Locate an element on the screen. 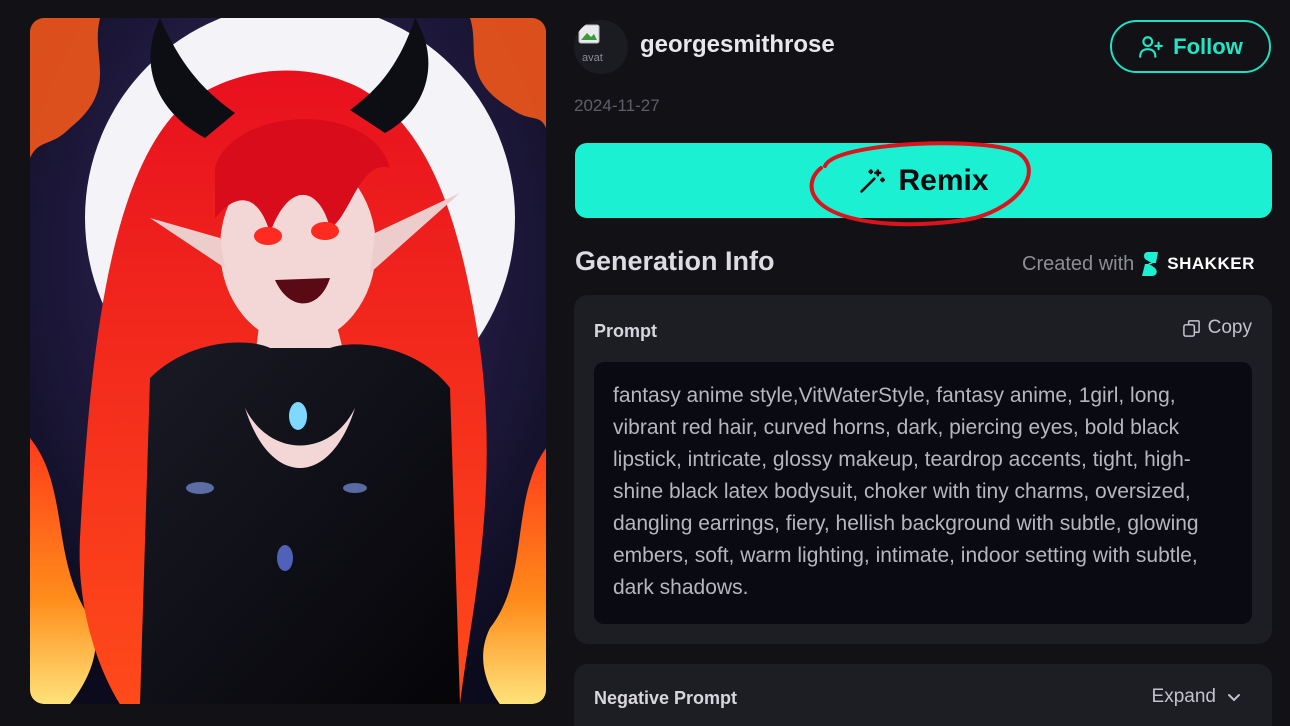 Image resolution: width=1290 pixels, height=726 pixels. shakker-logo: SHAKKER is located at coordinates (1198, 264).